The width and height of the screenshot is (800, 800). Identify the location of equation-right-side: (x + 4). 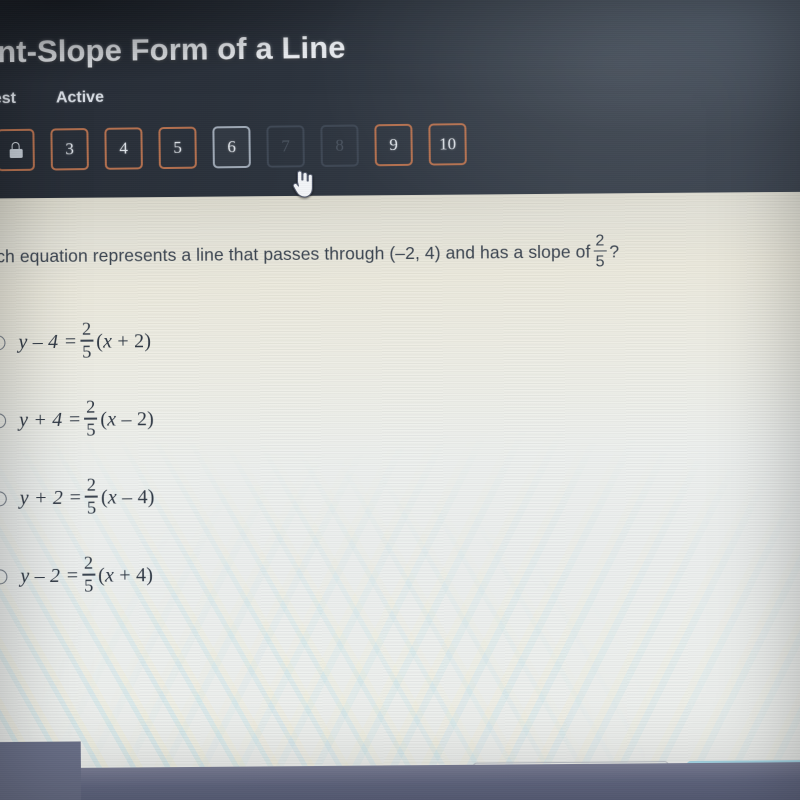
(126, 575).